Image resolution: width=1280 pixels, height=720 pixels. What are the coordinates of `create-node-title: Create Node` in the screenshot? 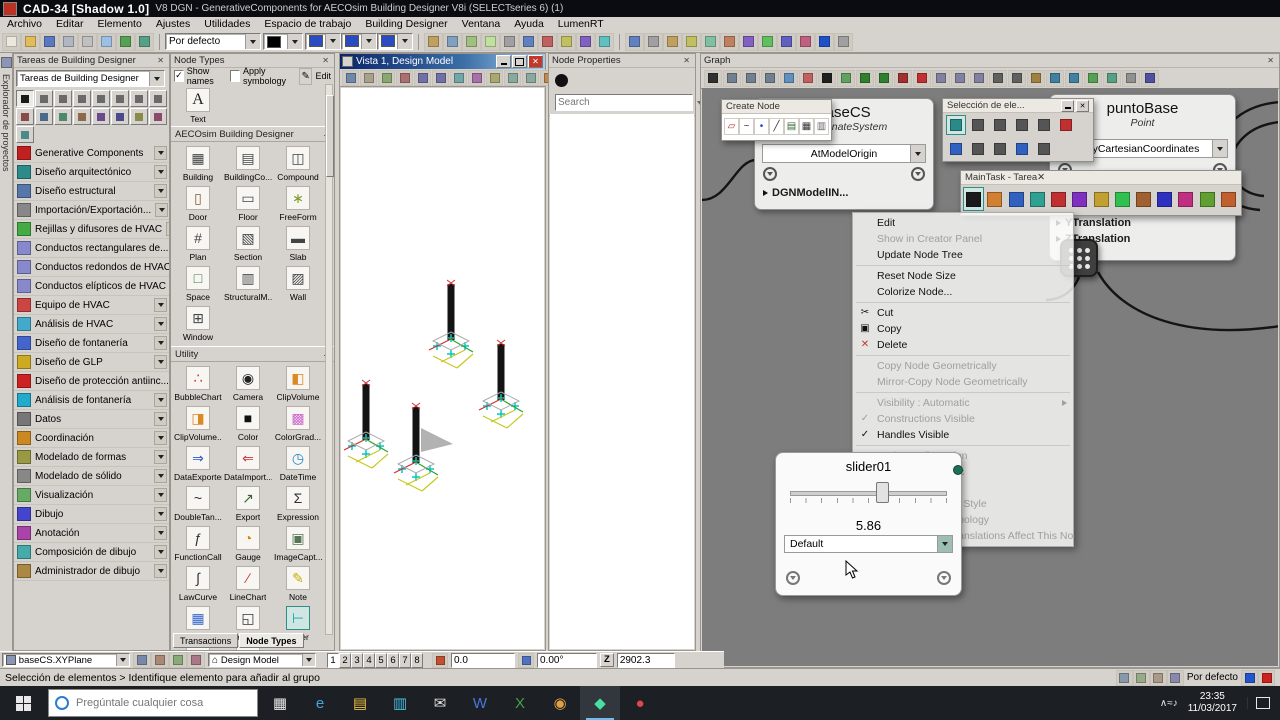 It's located at (776, 107).